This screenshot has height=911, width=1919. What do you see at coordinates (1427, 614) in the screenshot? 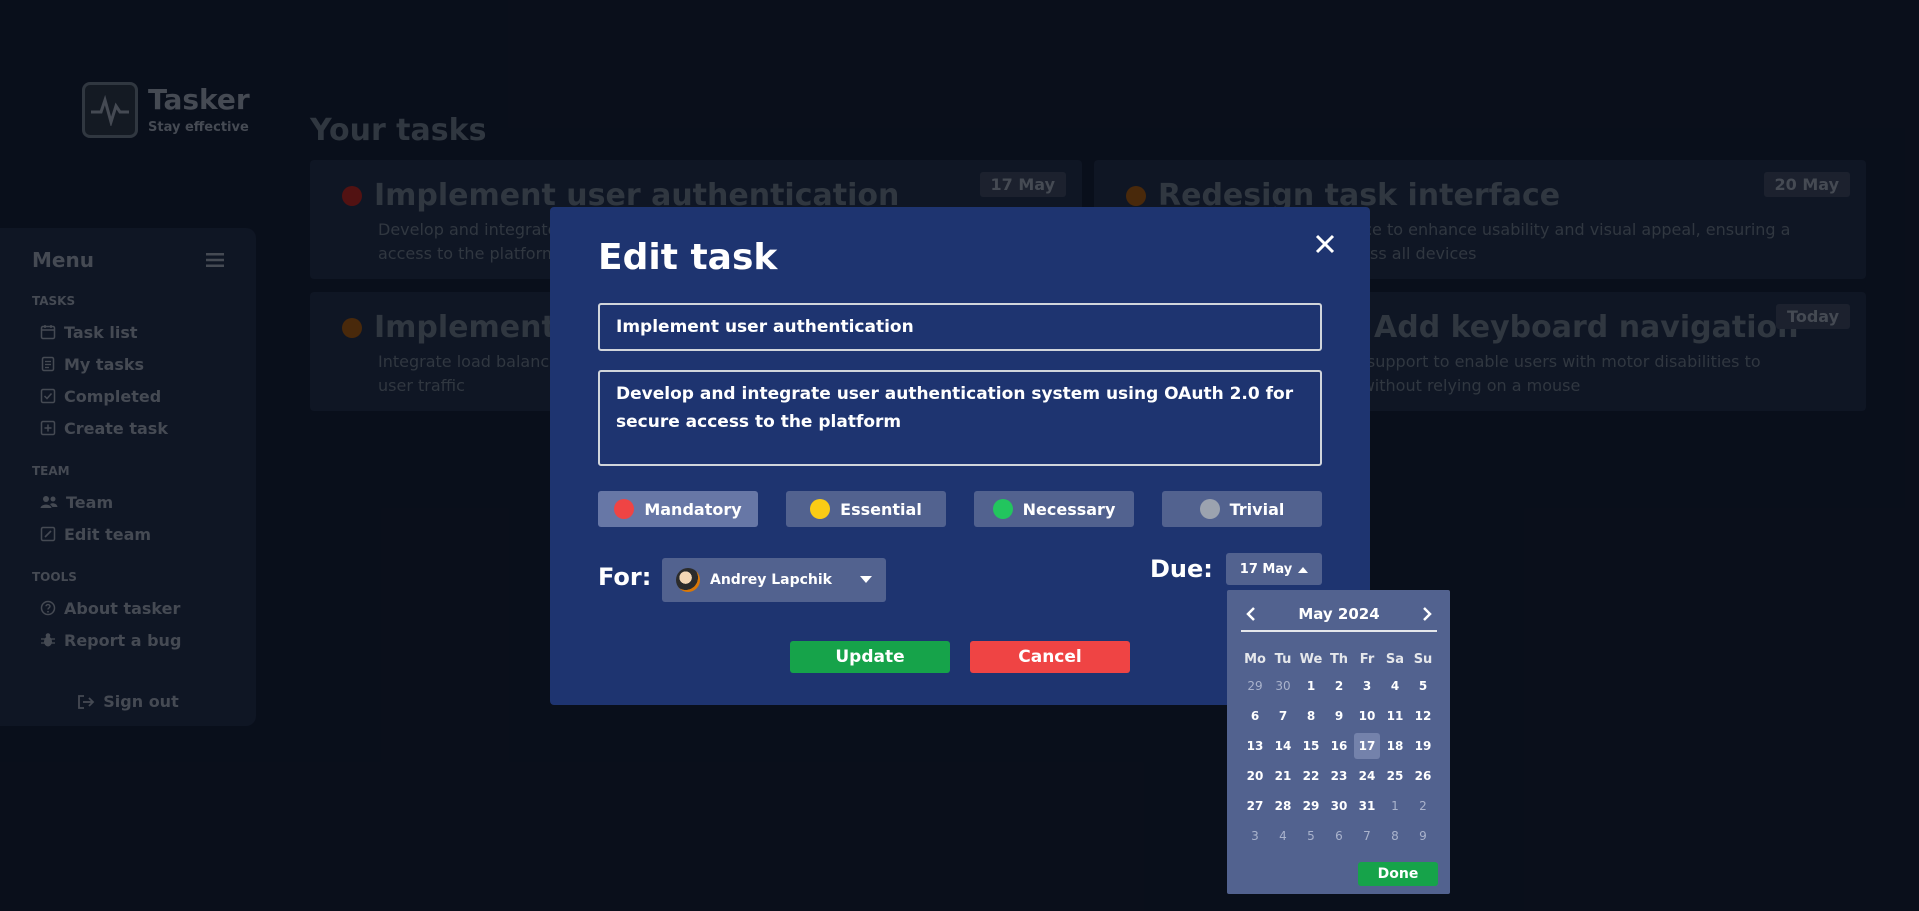
I see `next-month-icon` at bounding box center [1427, 614].